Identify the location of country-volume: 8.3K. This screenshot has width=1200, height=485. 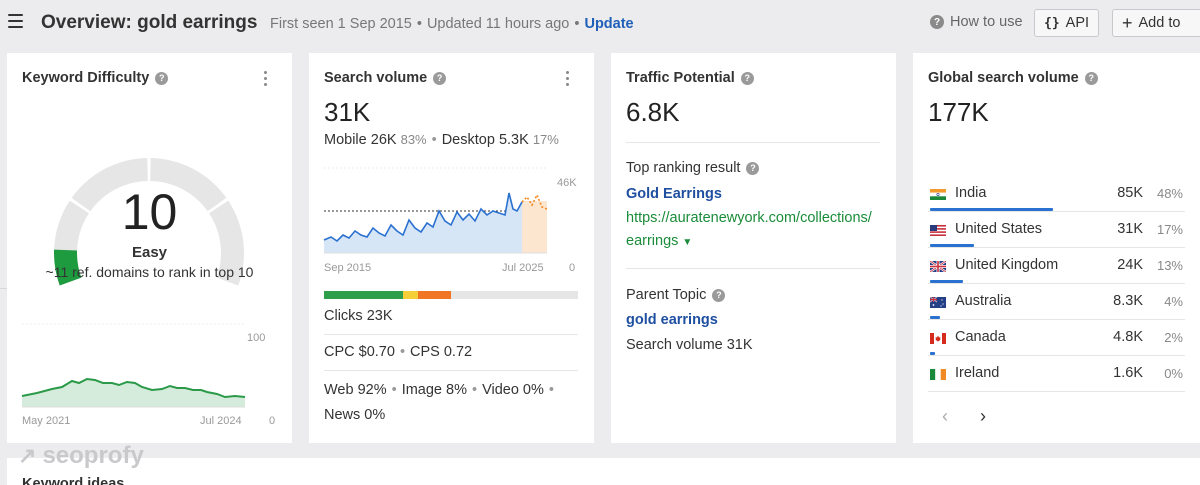
(1128, 301).